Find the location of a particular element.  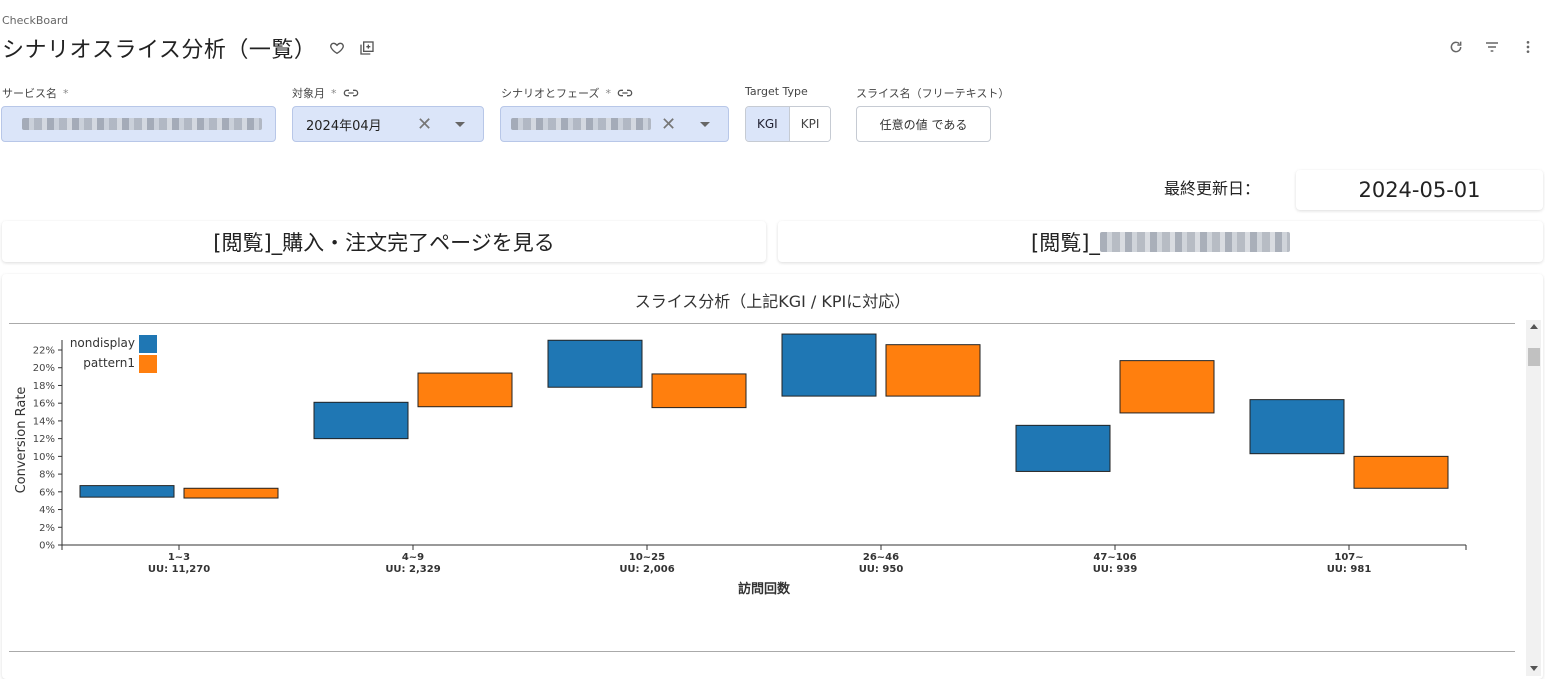

legend-swatch-pattern1 is located at coordinates (148, 364).